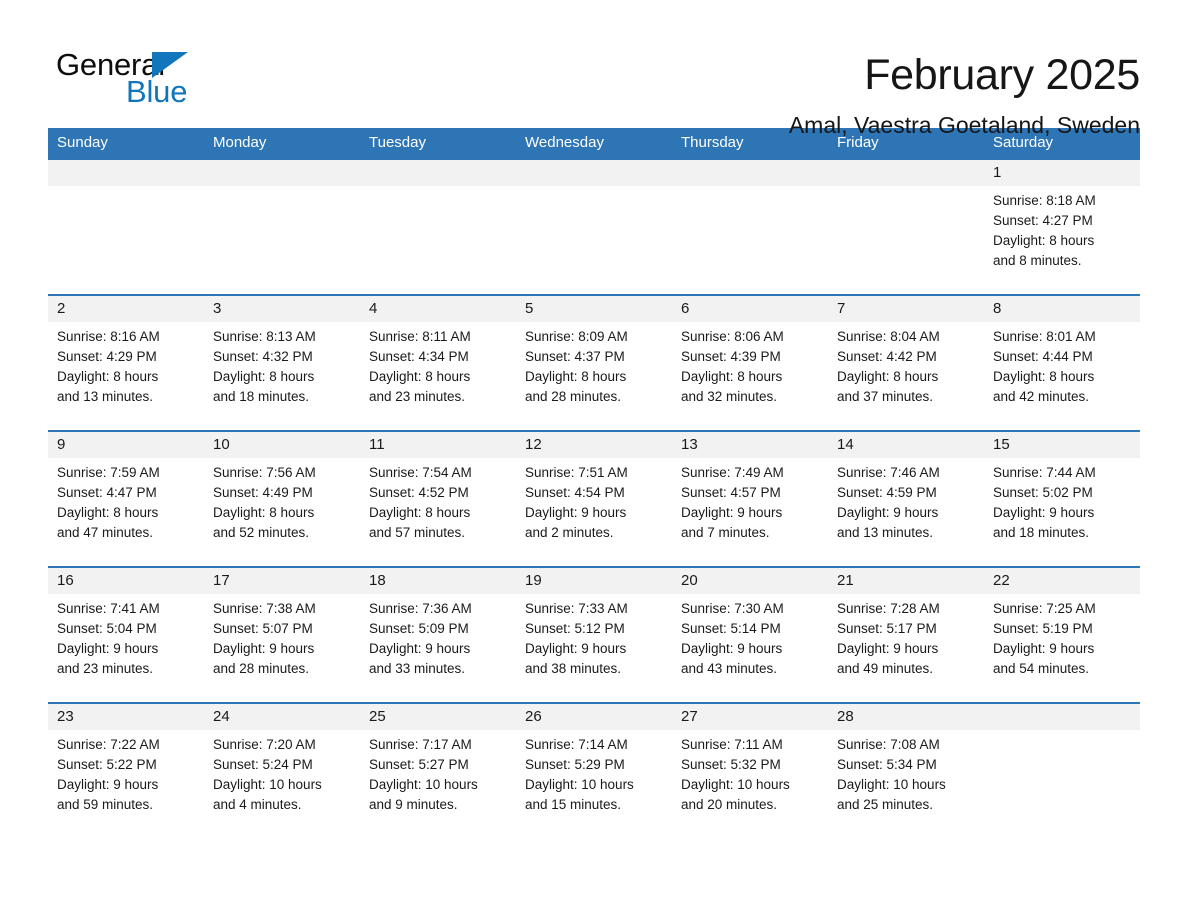 This screenshot has height=918, width=1188. What do you see at coordinates (264, 744) in the screenshot?
I see `sunrise-text: Sunrise: 7:20 AM` at bounding box center [264, 744].